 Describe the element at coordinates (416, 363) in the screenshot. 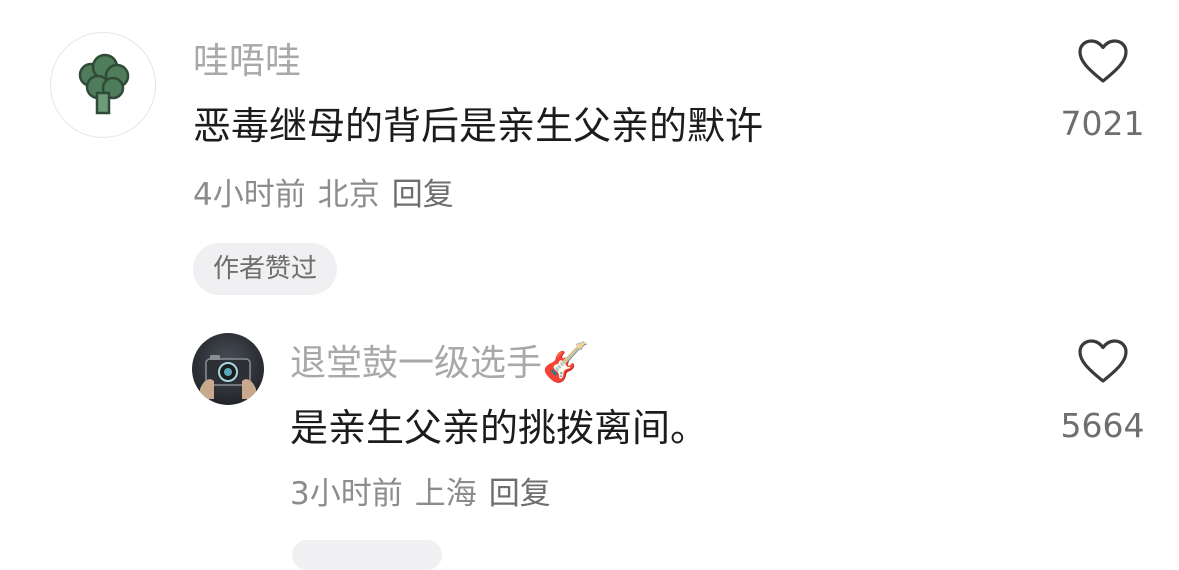

I see `reply-username-text: 退堂鼓一级选手` at that location.